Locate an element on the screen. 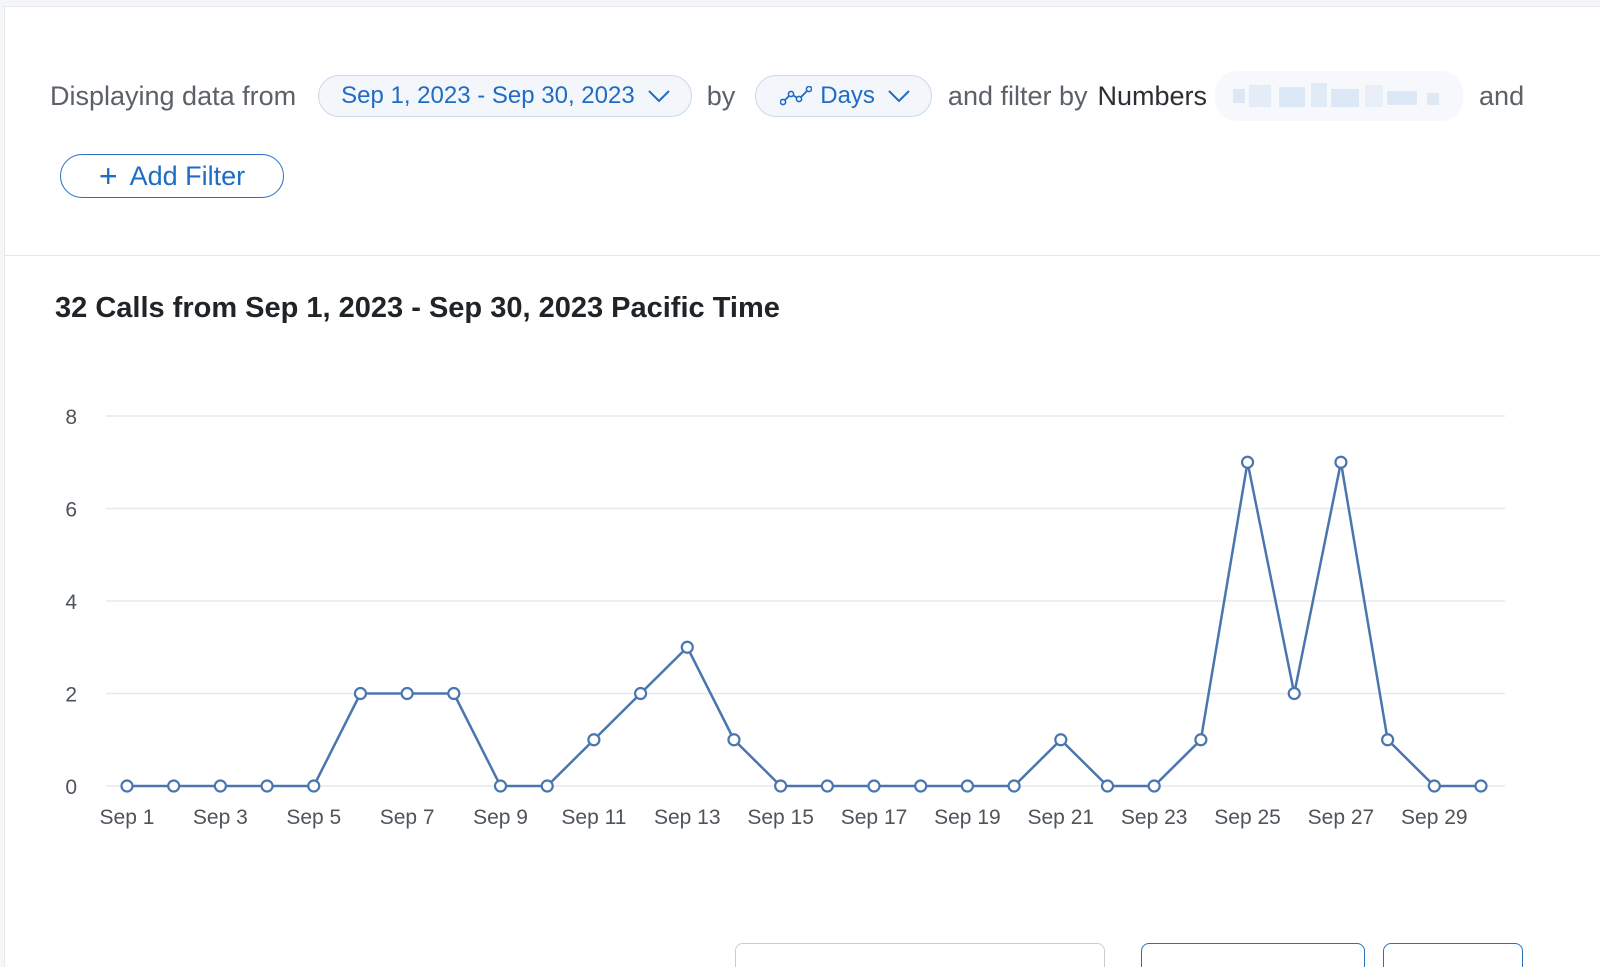 This screenshot has width=1600, height=967. x-tick-label: Sep 9 is located at coordinates (500, 817).